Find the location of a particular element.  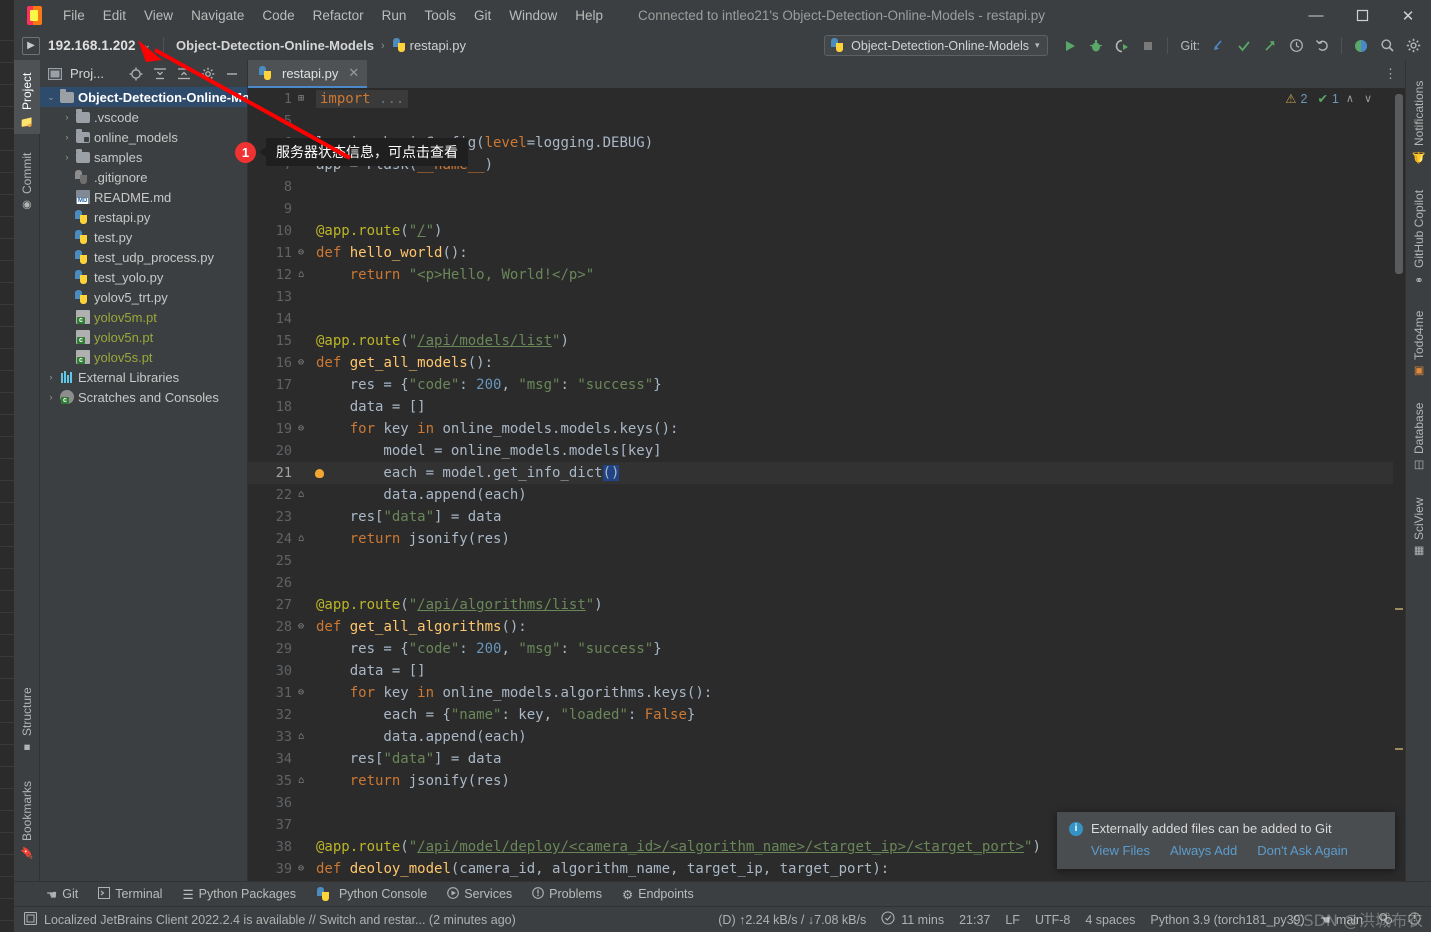

code-line: 11 ⊖ def hello_world(): is located at coordinates (826, 253).